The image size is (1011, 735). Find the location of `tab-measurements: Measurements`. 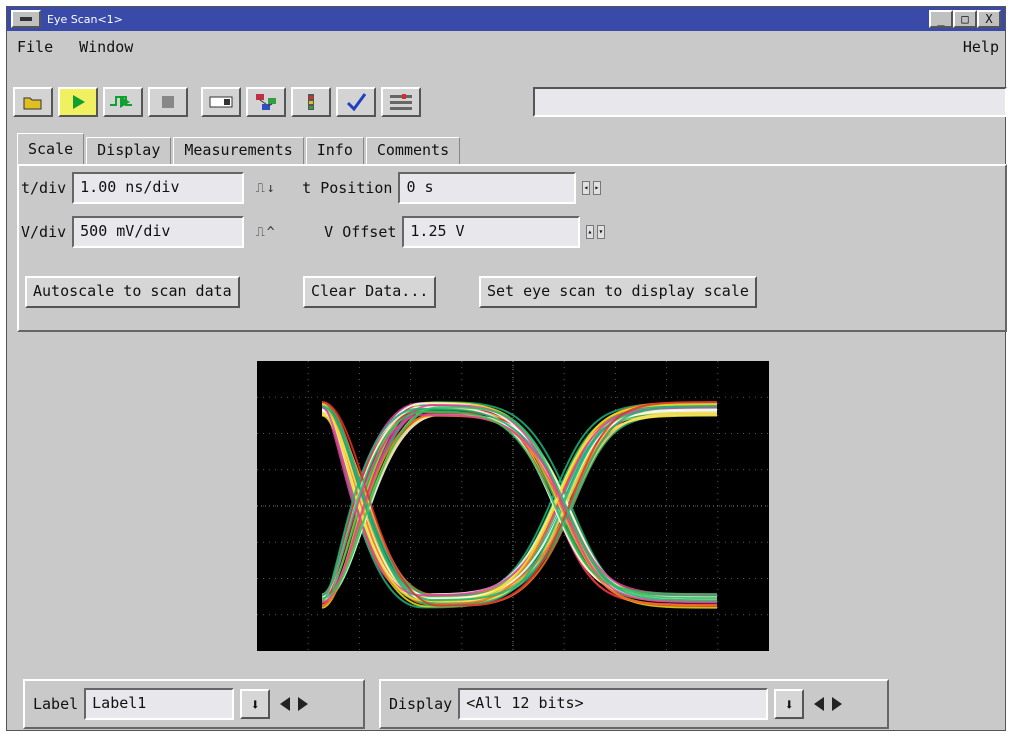

tab-measurements: Measurements is located at coordinates (238, 150).